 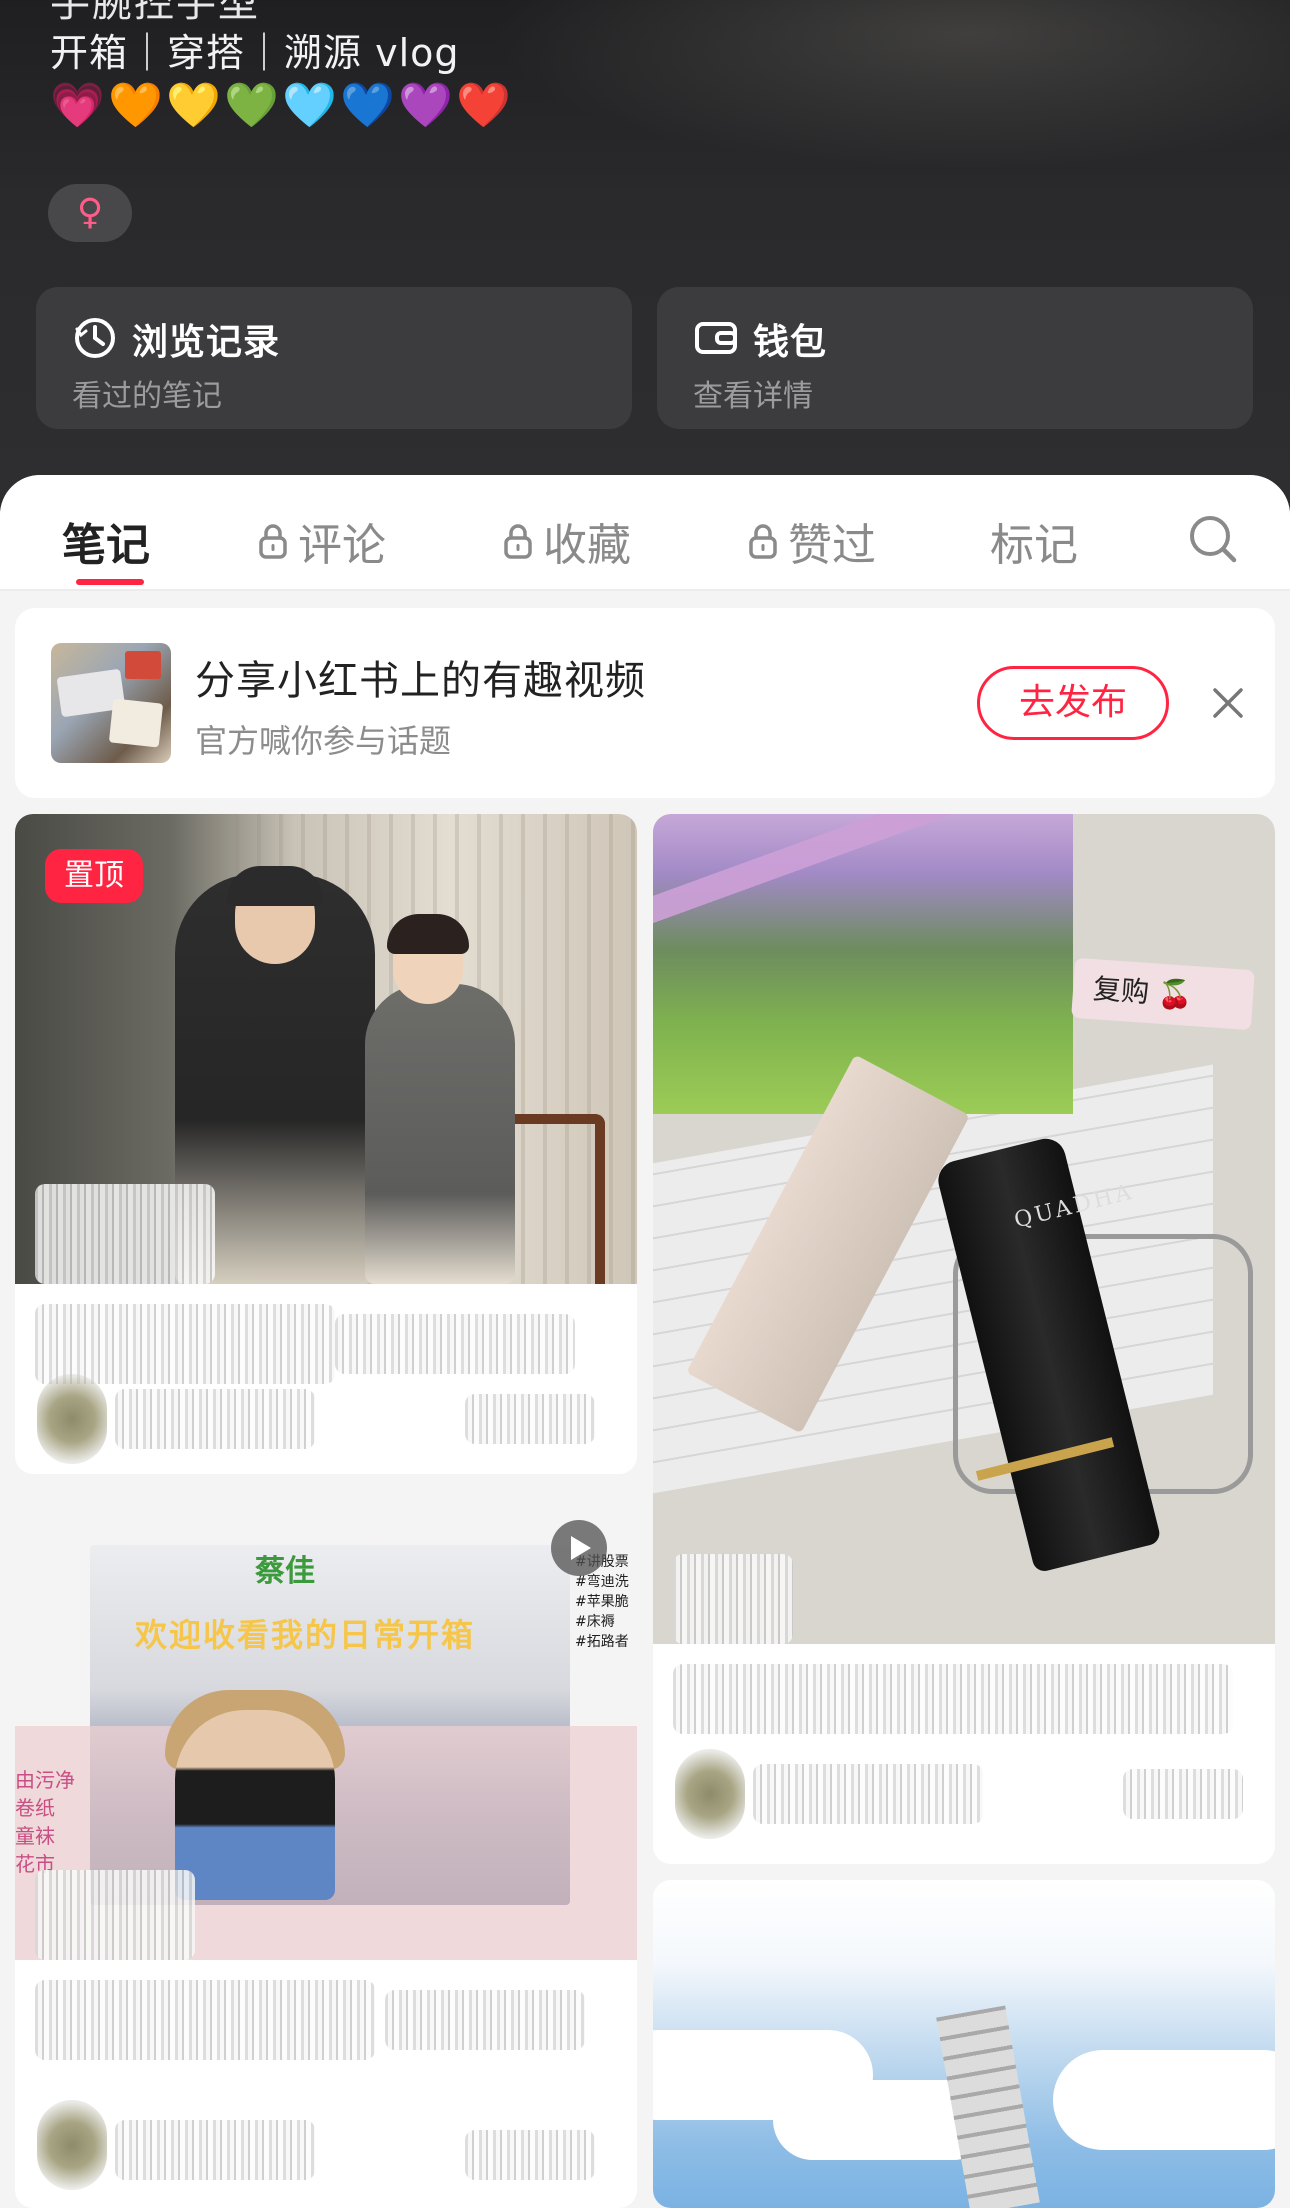 I want to click on note-cover-image, so click(x=964, y=2044).